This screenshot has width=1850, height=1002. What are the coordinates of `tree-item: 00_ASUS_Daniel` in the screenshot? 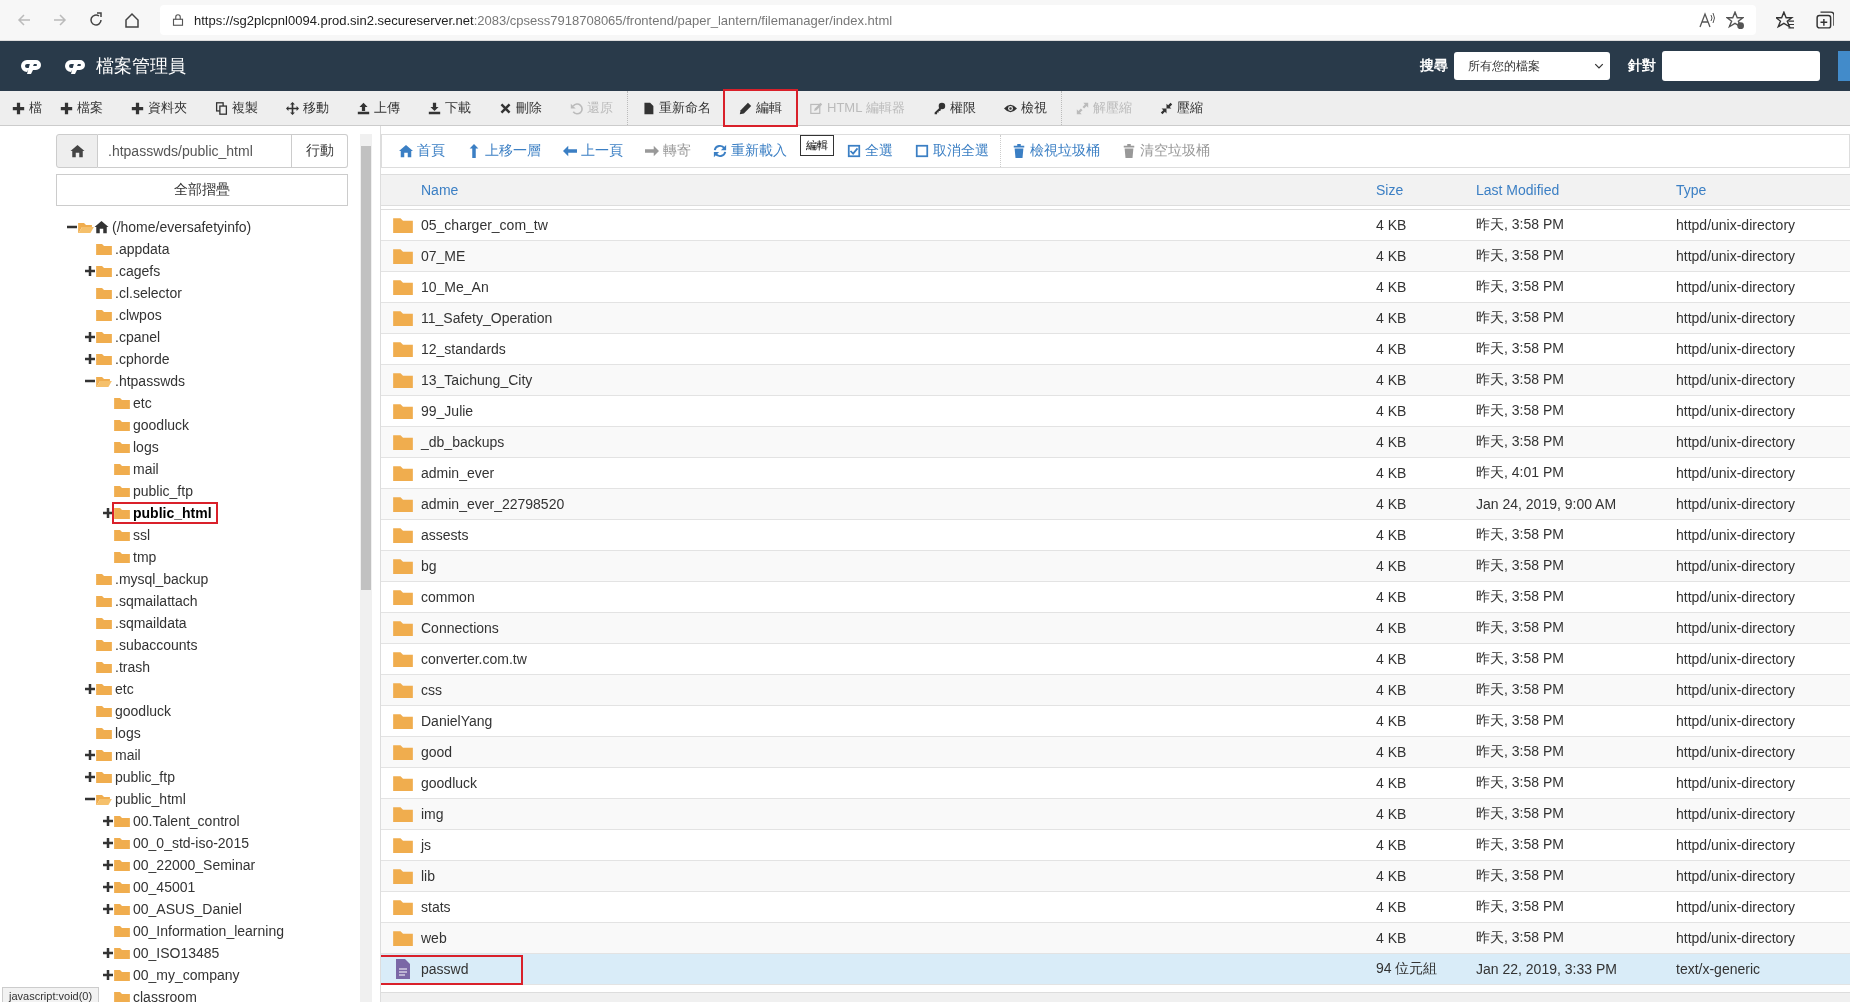 It's located at (180, 909).